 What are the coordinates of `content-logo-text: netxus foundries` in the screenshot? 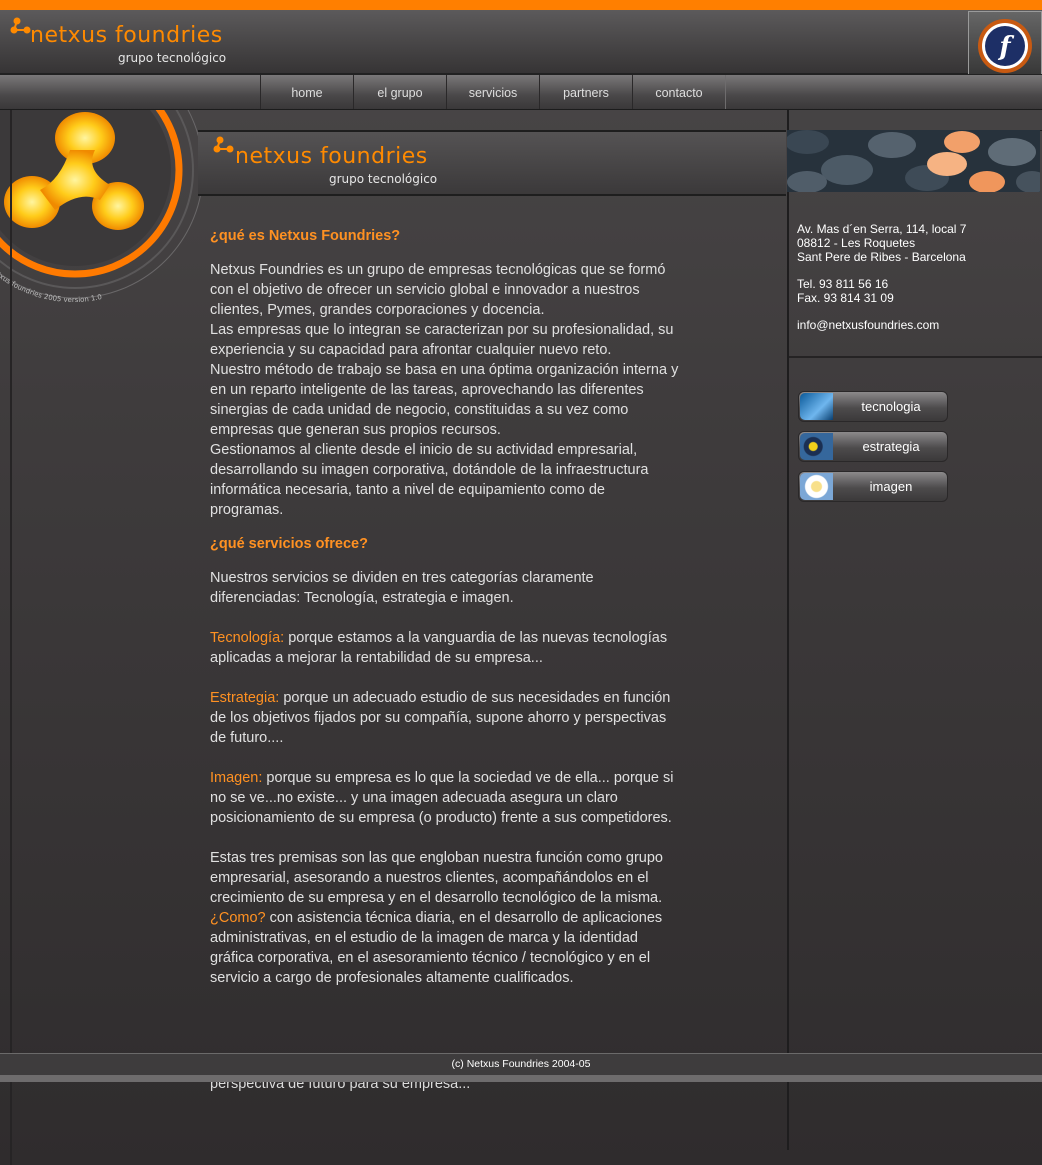 It's located at (331, 156).